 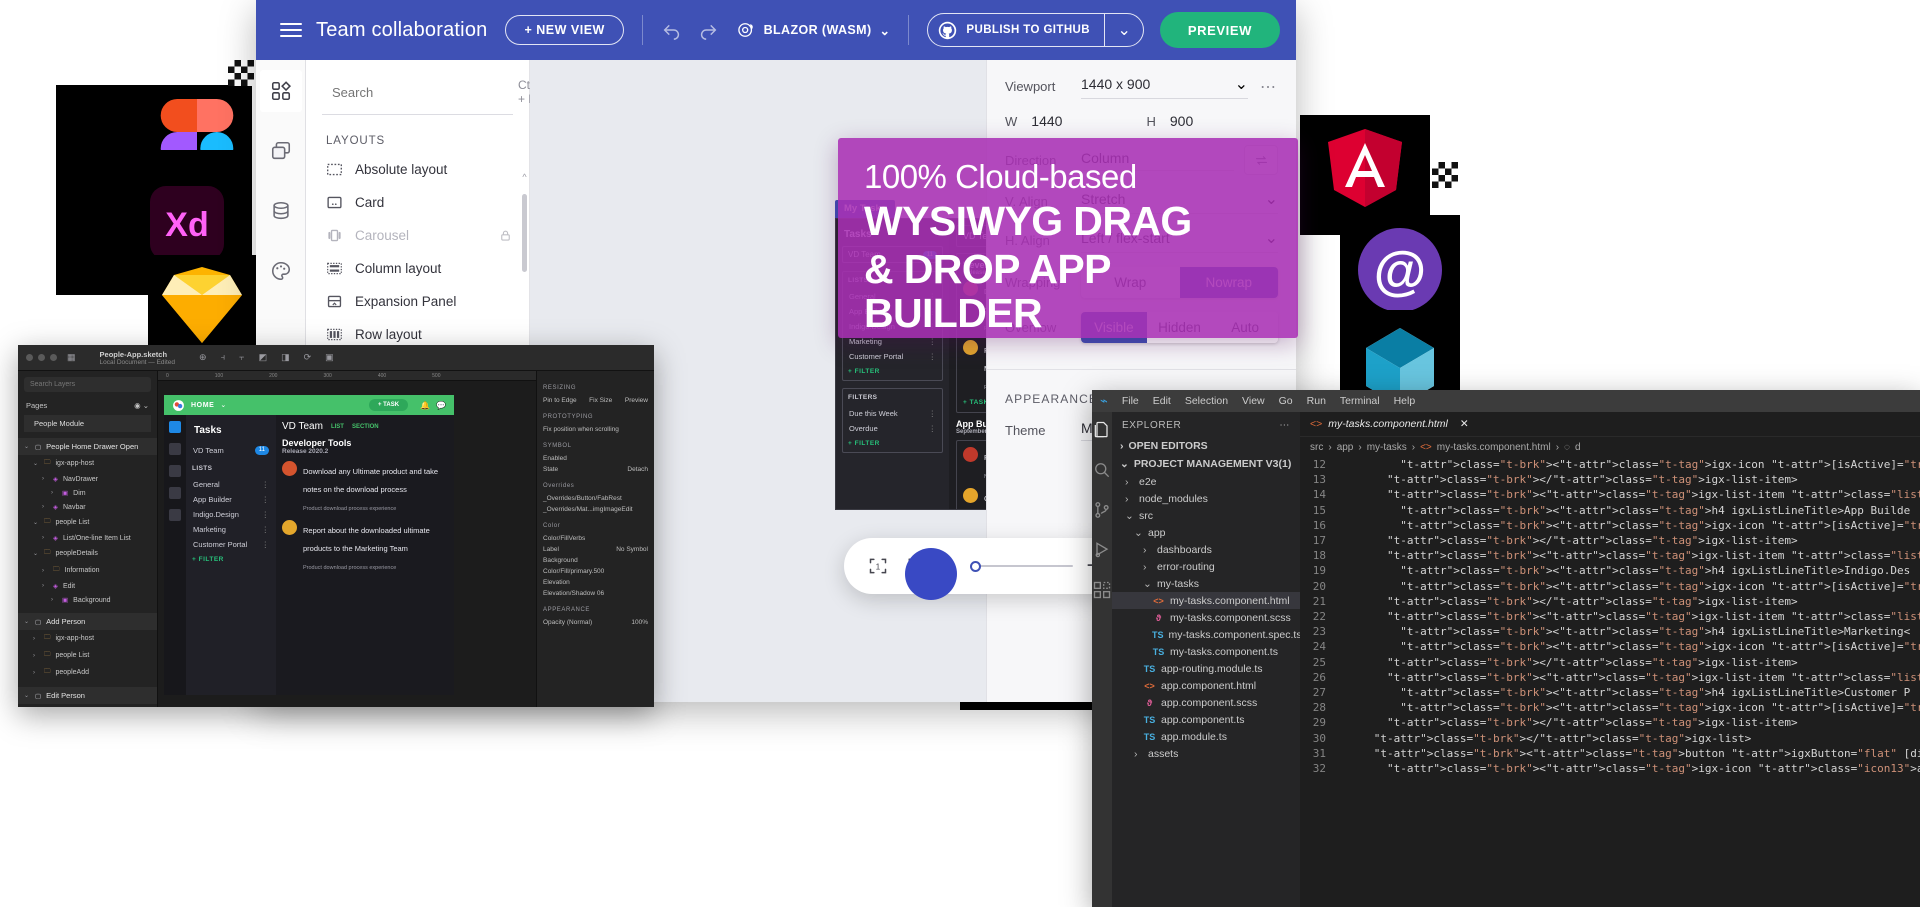 What do you see at coordinates (417, 268) in the screenshot?
I see `toolbox-item-column-layout: Column layout` at bounding box center [417, 268].